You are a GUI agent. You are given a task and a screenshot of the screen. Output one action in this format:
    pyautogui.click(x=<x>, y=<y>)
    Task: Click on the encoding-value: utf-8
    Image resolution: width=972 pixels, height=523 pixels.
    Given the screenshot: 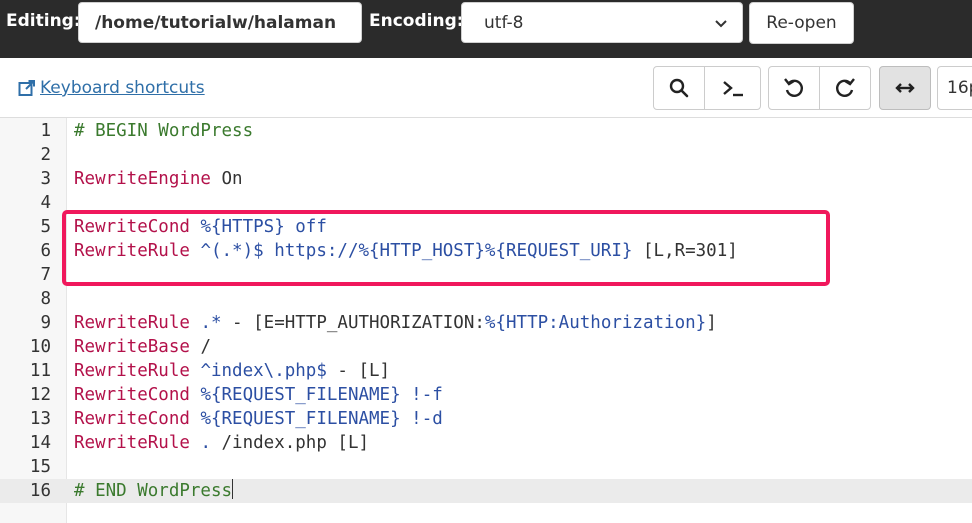 What is the action you would take?
    pyautogui.click(x=504, y=22)
    